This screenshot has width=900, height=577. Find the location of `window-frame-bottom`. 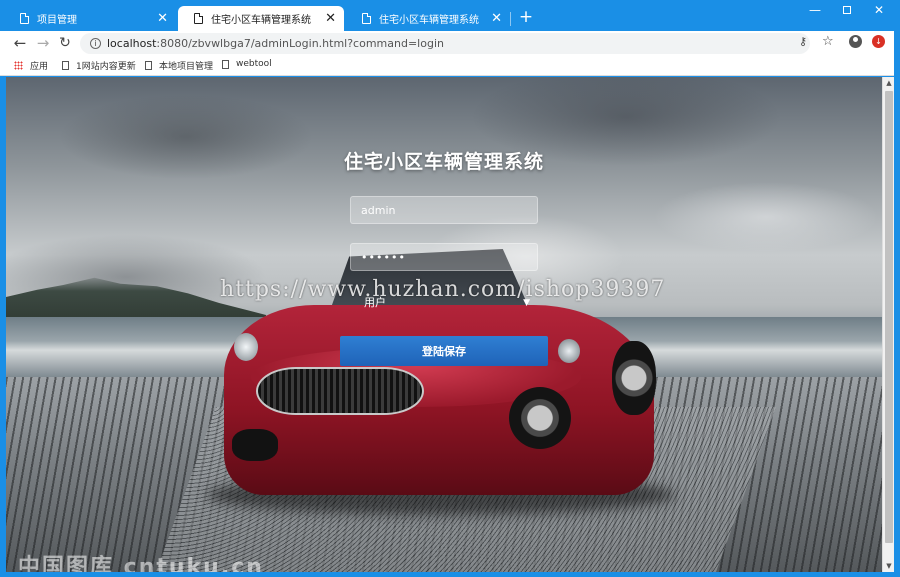

window-frame-bottom is located at coordinates (450, 574).